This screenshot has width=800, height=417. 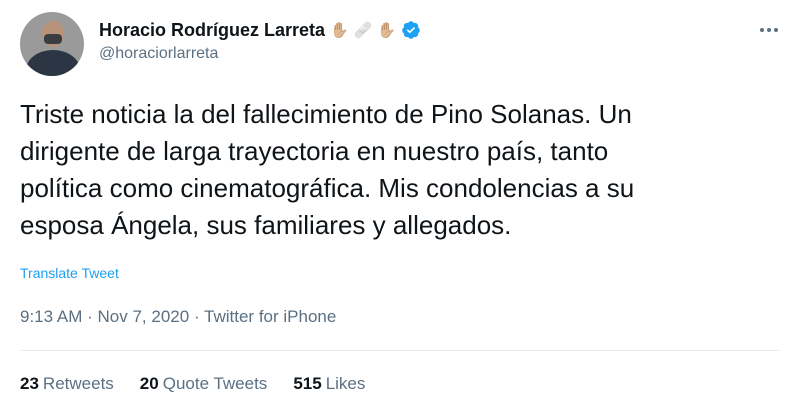 I want to click on more-options-icon, so click(x=769, y=30).